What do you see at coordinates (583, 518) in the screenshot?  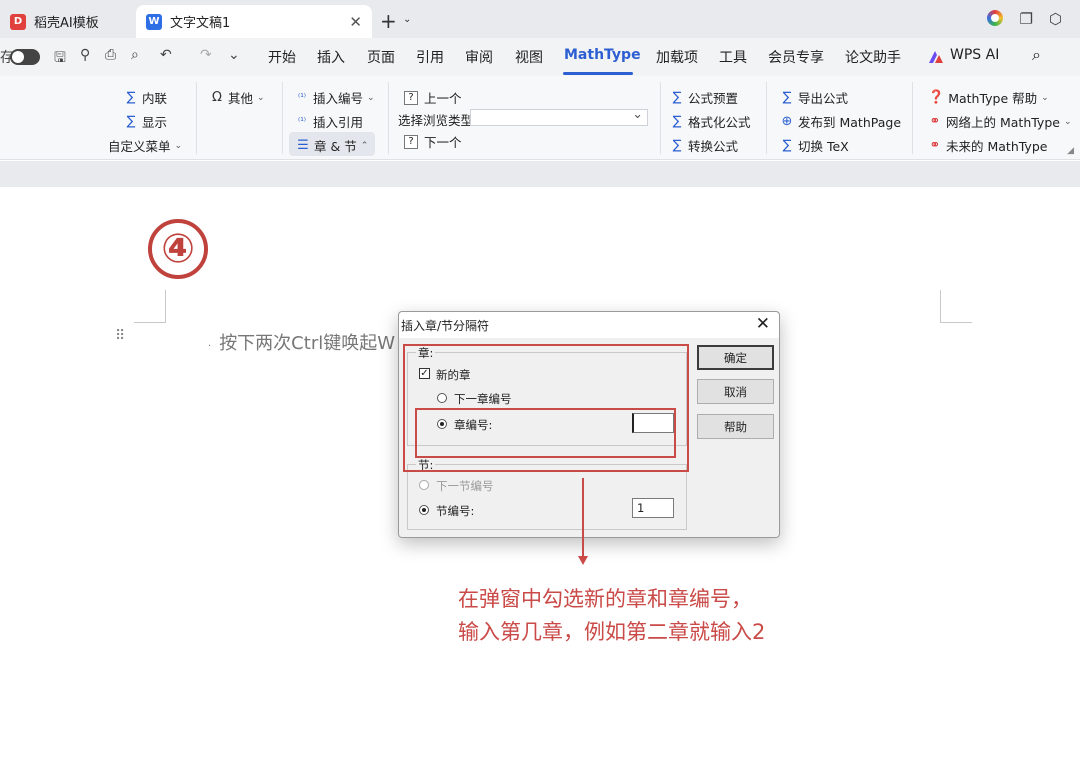 I see `annotation-arrow` at bounding box center [583, 518].